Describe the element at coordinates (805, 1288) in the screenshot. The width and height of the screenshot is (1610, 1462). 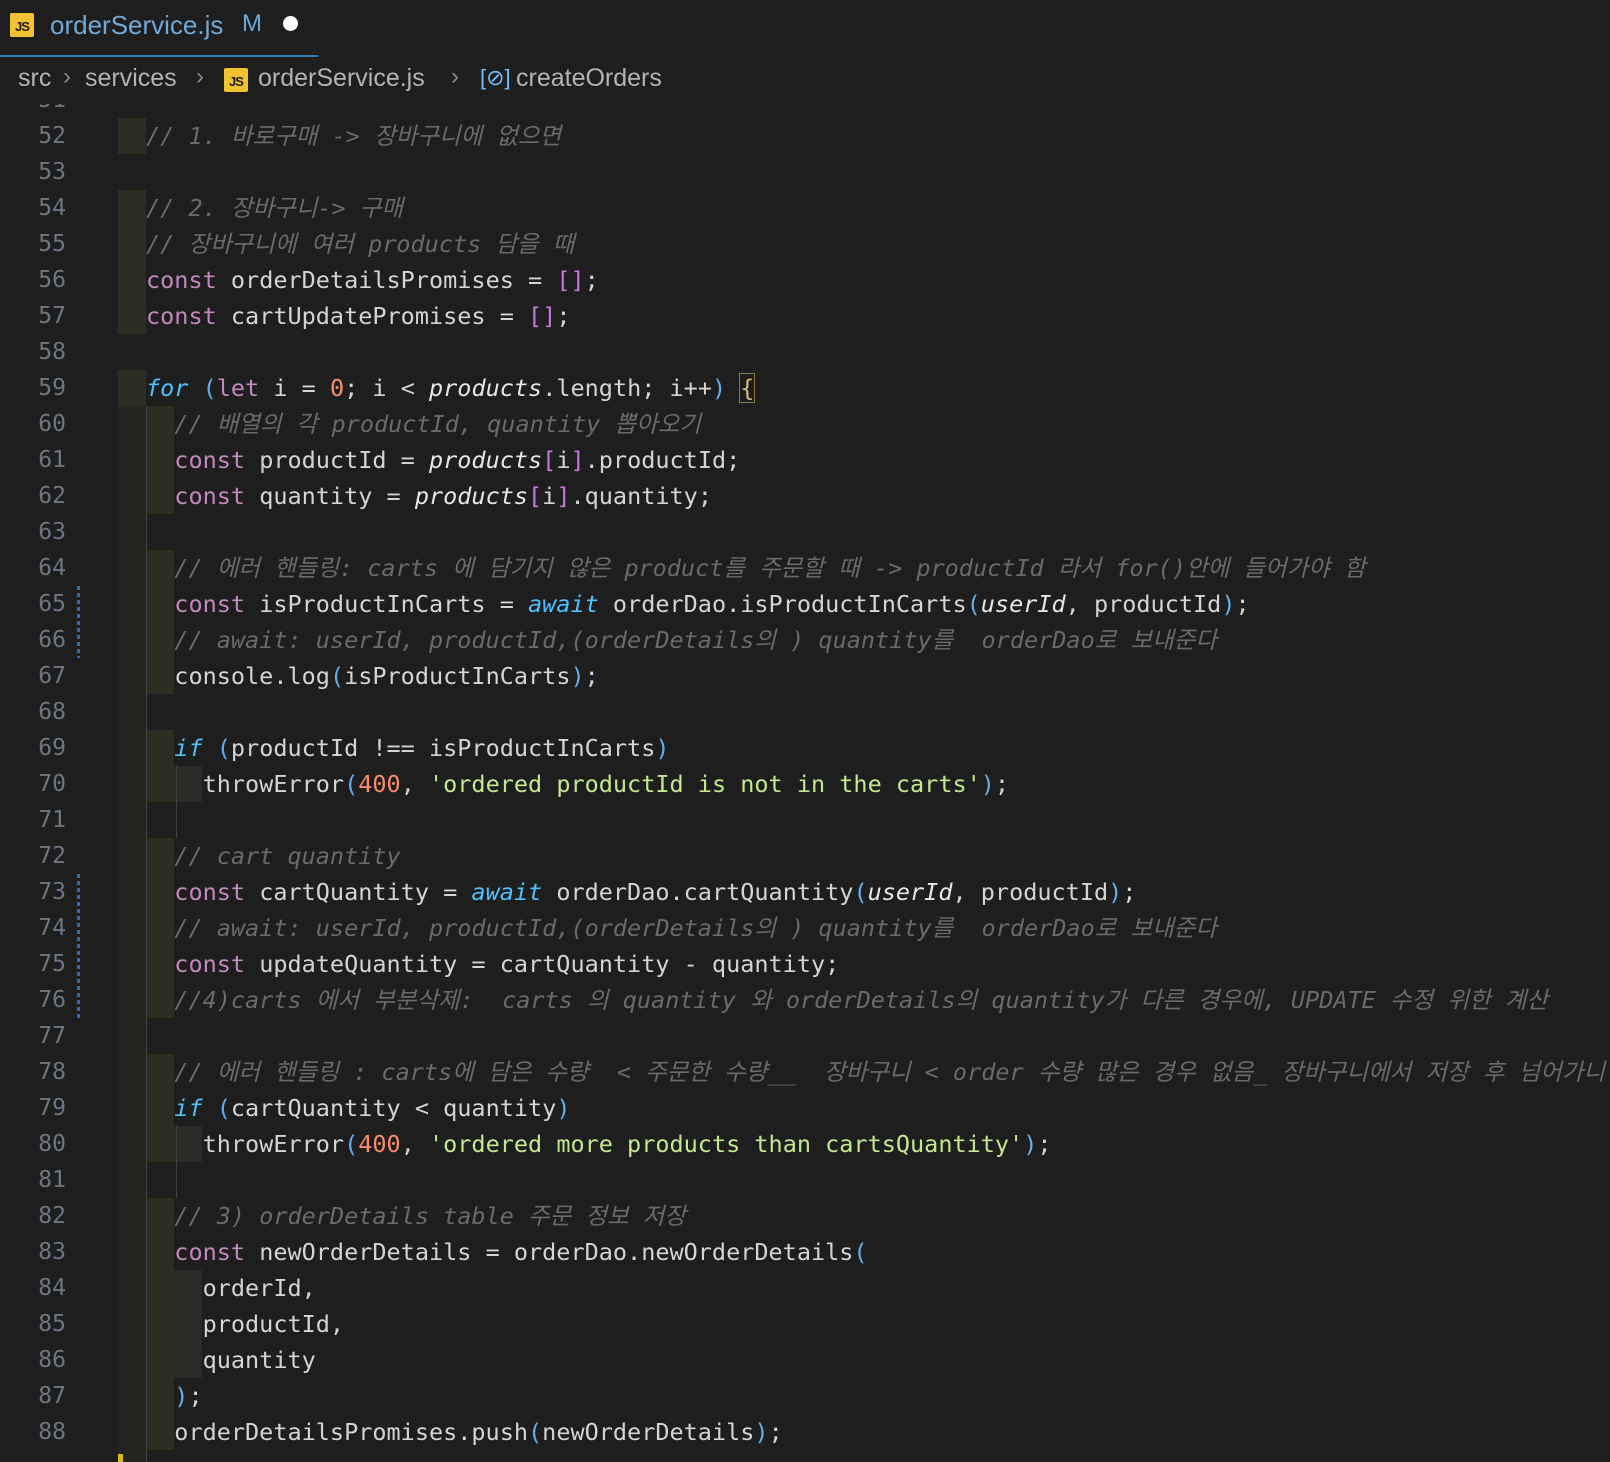
I see `code-line: 84 orderId,` at that location.